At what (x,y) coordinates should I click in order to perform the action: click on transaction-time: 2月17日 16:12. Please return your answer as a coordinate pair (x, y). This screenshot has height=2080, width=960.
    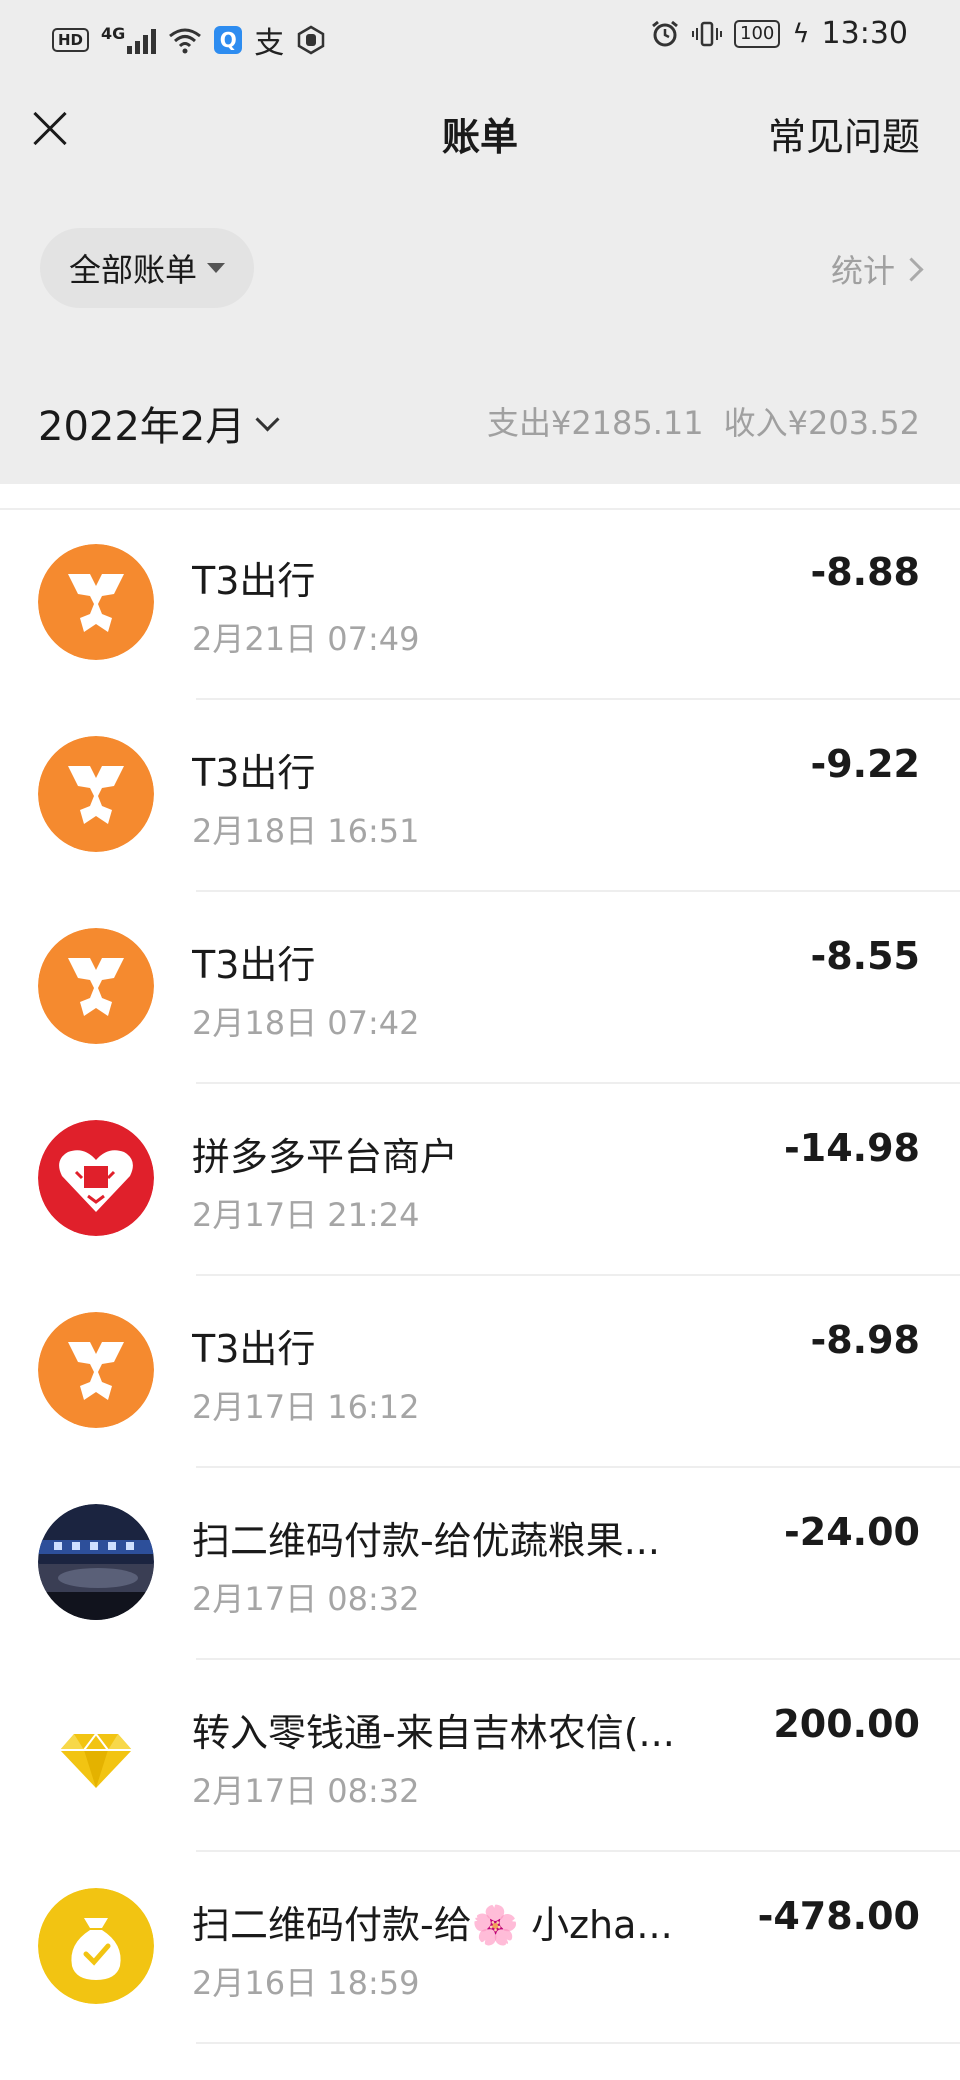
    Looking at the image, I should click on (306, 1407).